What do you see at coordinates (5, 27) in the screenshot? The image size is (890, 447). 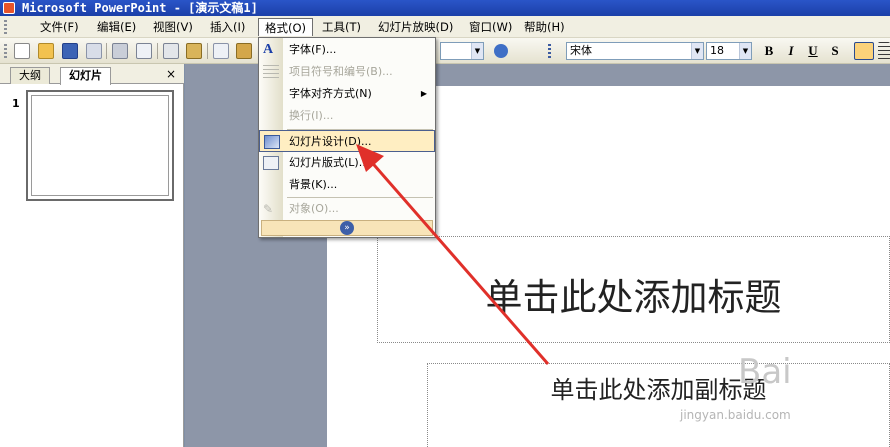 I see `menubar-grip-handle` at bounding box center [5, 27].